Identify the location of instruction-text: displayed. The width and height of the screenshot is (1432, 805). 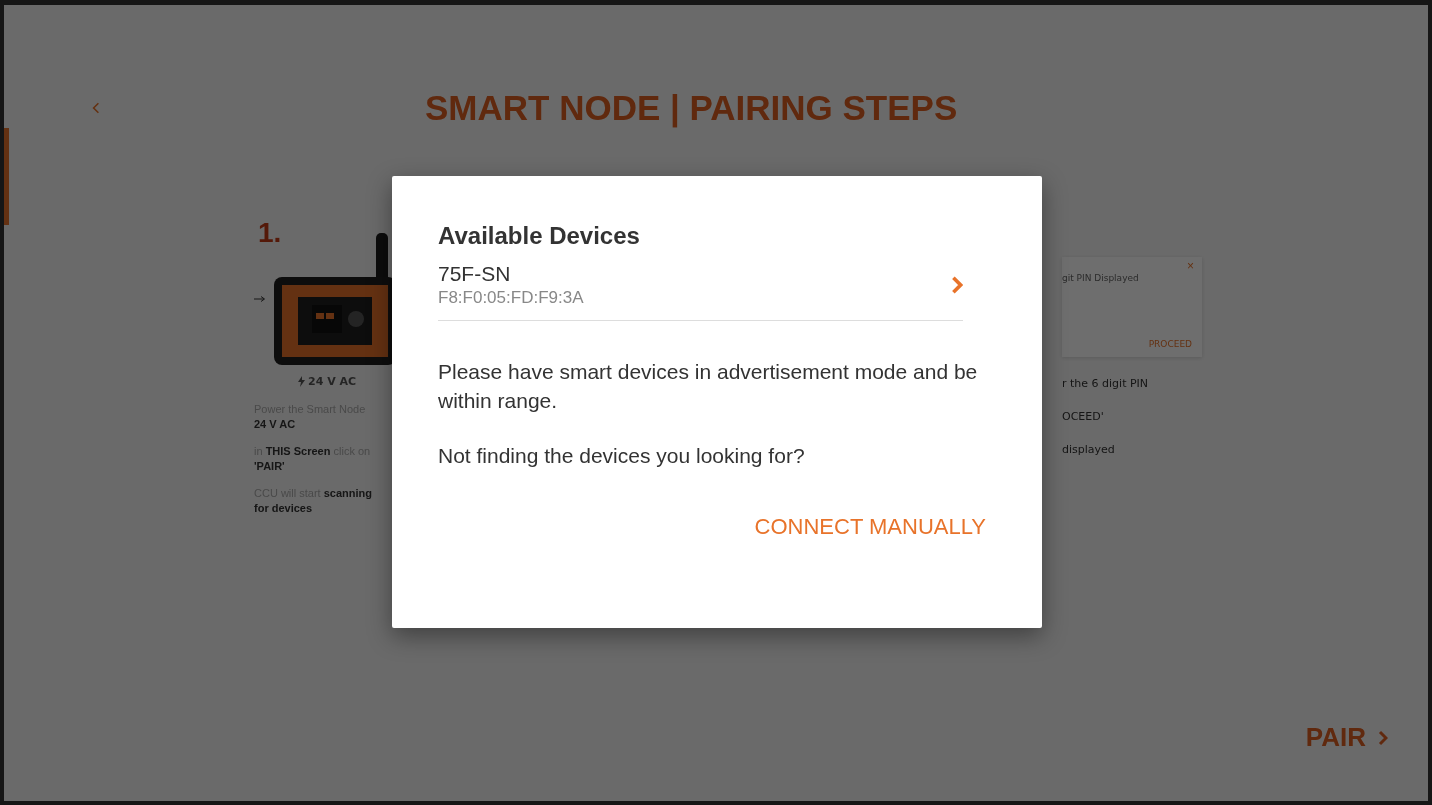
(1089, 449).